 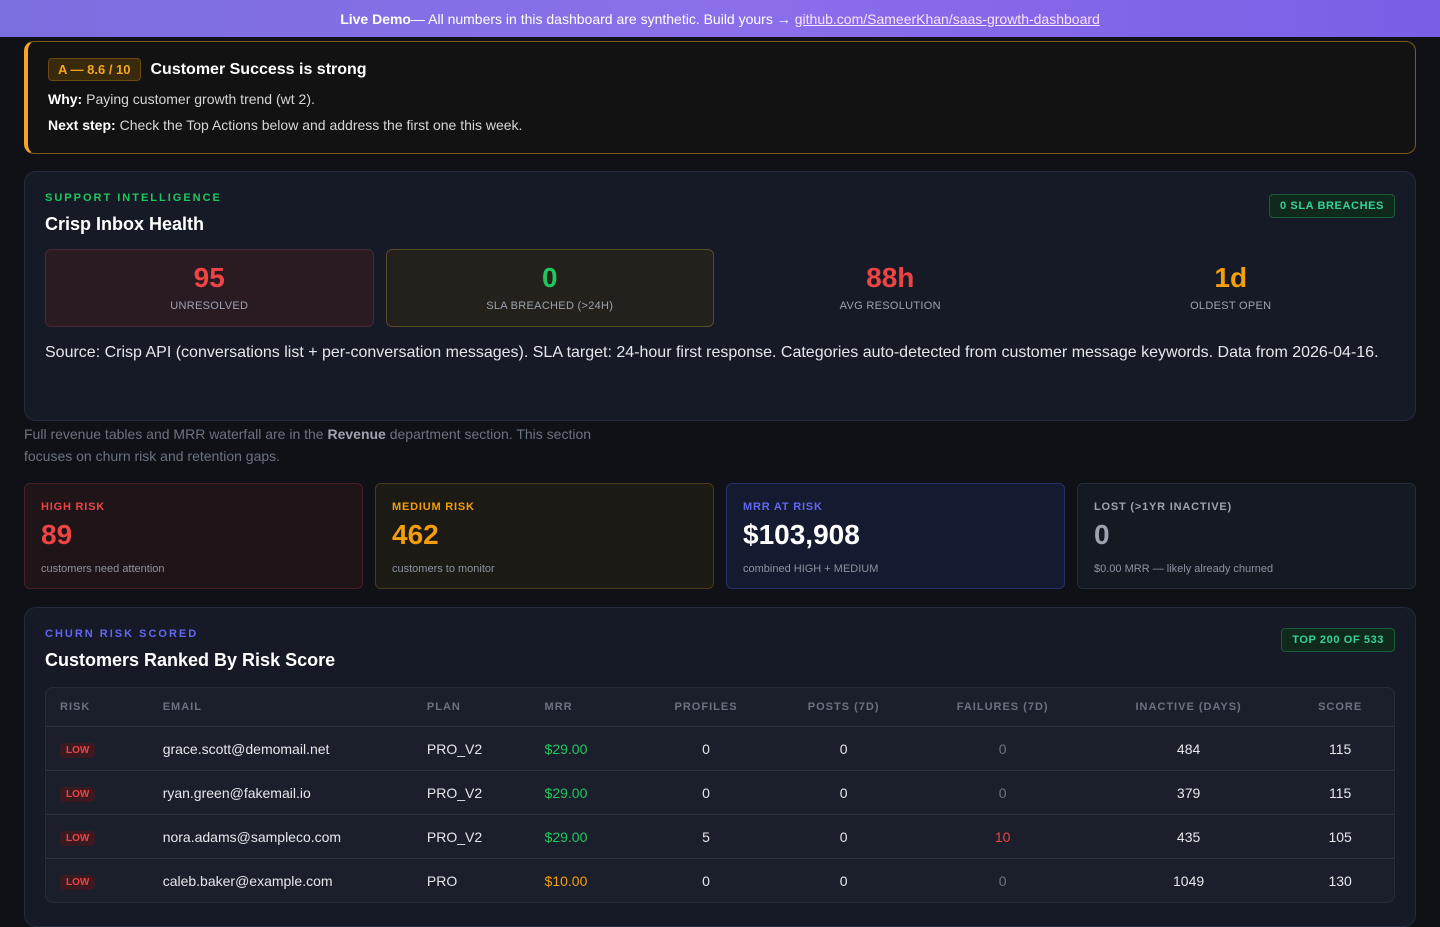 I want to click on cell-inactive: 379, so click(x=1188, y=792).